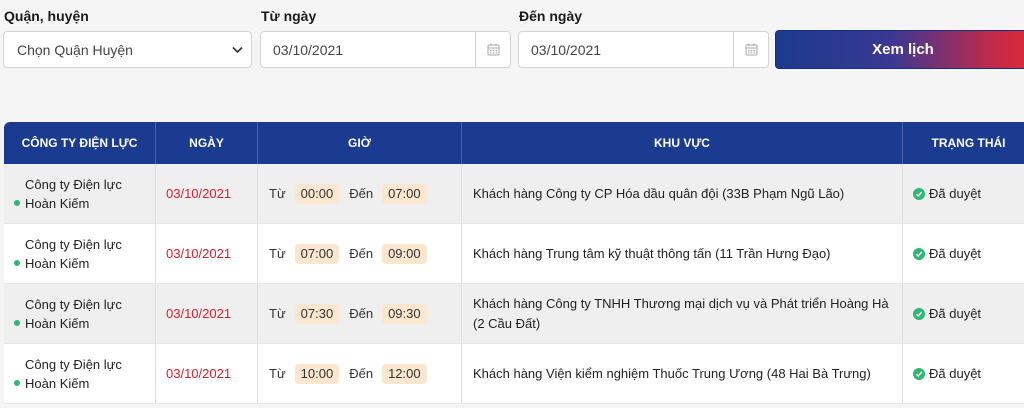 This screenshot has width=1024, height=408. Describe the element at coordinates (360, 143) in the screenshot. I see `column-header-time: GIỜ` at that location.